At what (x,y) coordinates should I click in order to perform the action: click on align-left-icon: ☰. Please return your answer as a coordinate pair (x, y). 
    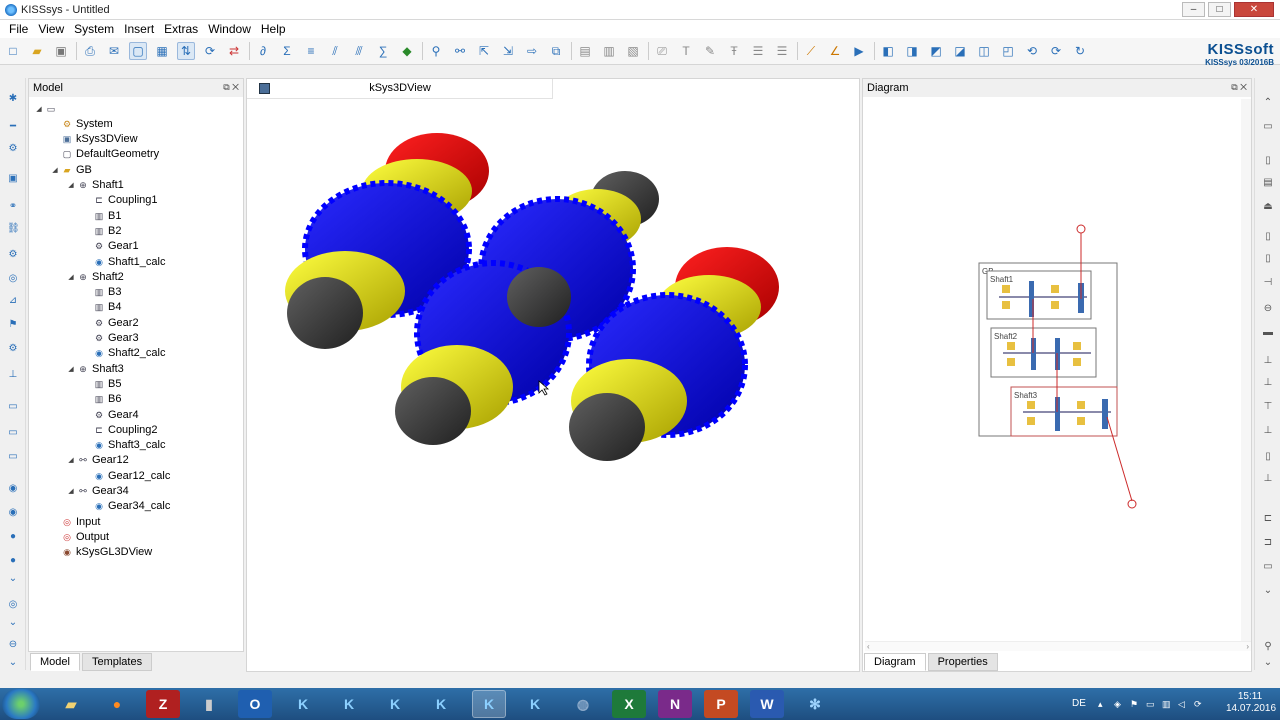
    Looking at the image, I should click on (758, 51).